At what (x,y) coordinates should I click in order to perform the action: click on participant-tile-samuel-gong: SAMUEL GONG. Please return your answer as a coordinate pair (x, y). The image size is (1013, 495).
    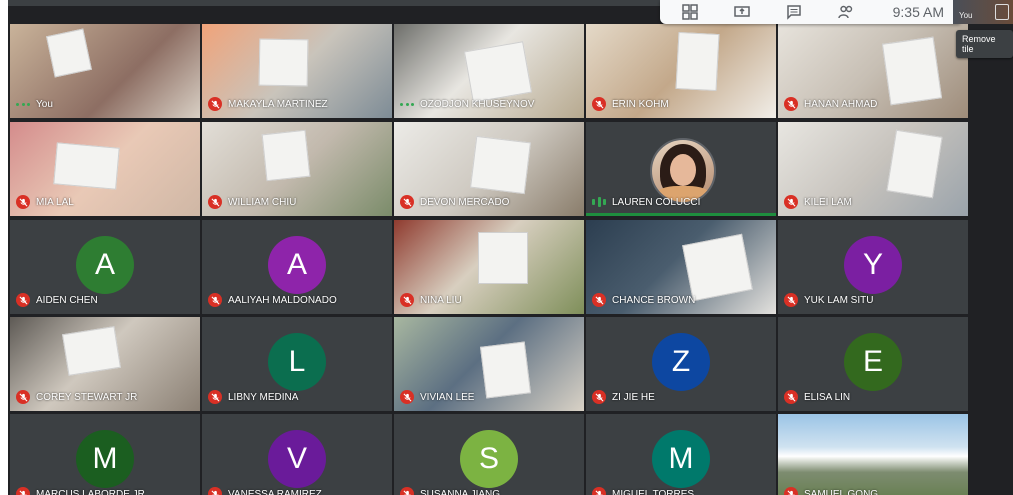
    Looking at the image, I should click on (873, 454).